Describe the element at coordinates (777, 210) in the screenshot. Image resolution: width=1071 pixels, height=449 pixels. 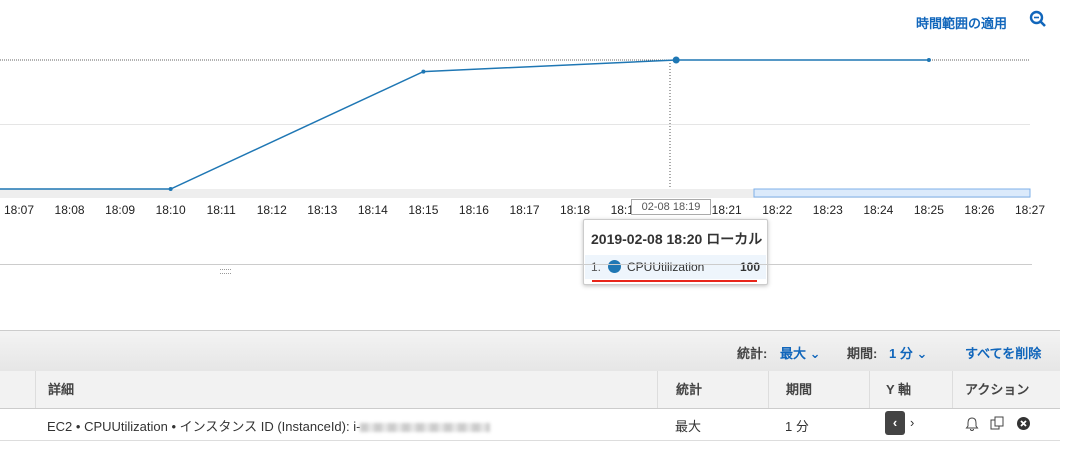
I see `x-tick-label: 18:22` at that location.